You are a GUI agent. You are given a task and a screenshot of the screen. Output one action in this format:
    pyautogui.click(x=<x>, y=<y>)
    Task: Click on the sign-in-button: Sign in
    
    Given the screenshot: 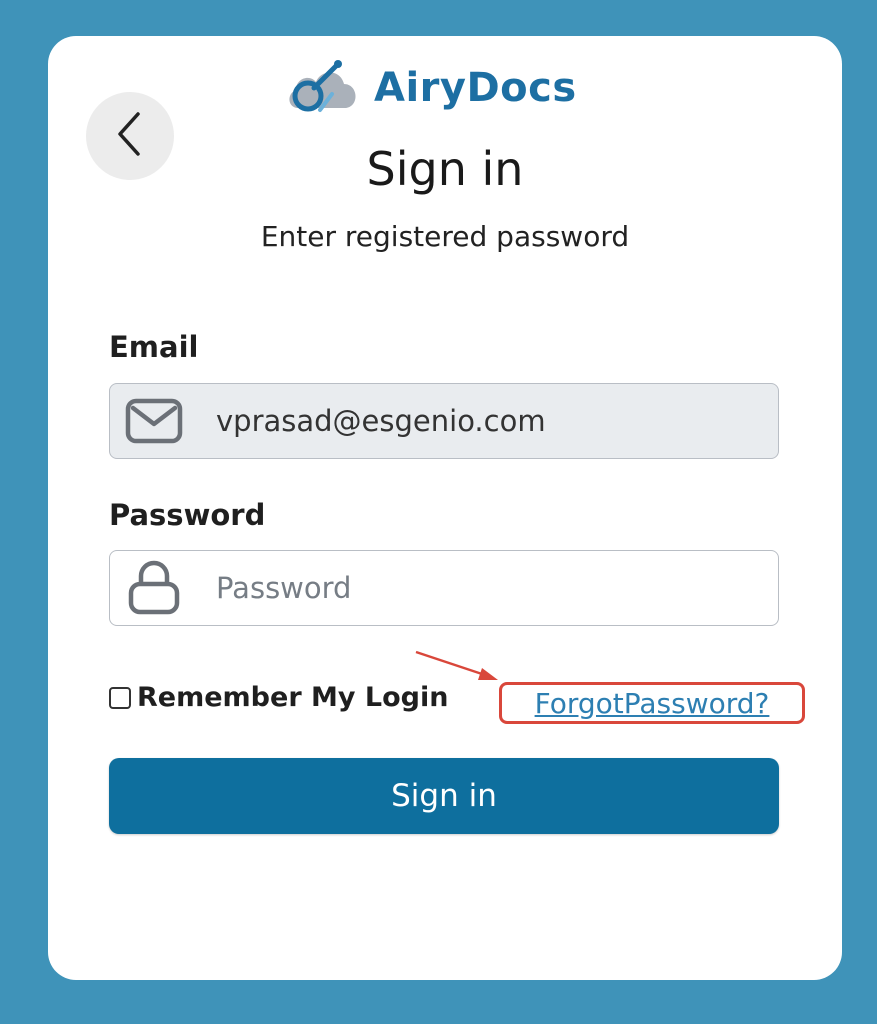 What is the action you would take?
    pyautogui.click(x=444, y=796)
    